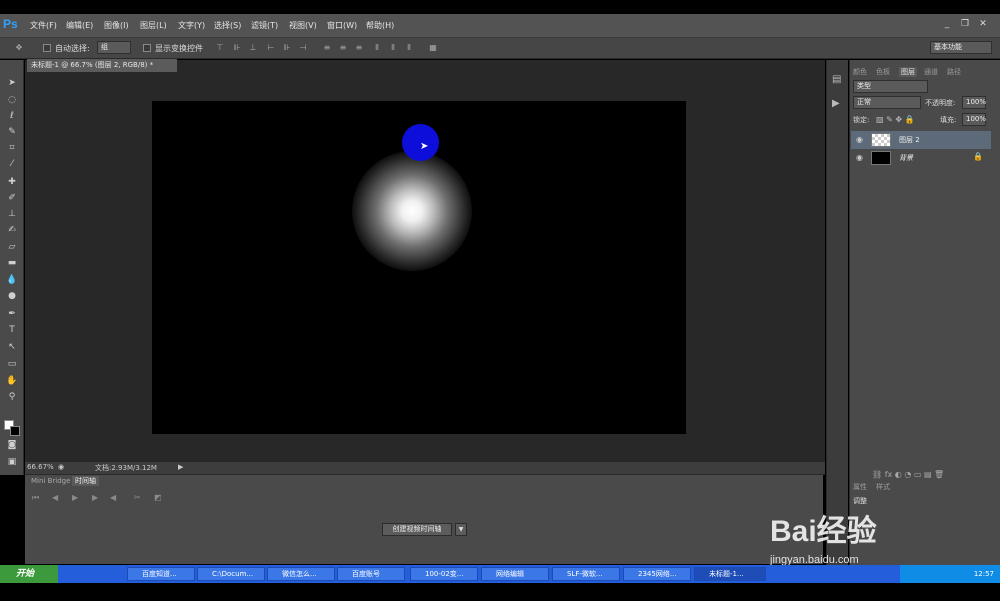  I want to click on tab-properties: 属性, so click(860, 487).